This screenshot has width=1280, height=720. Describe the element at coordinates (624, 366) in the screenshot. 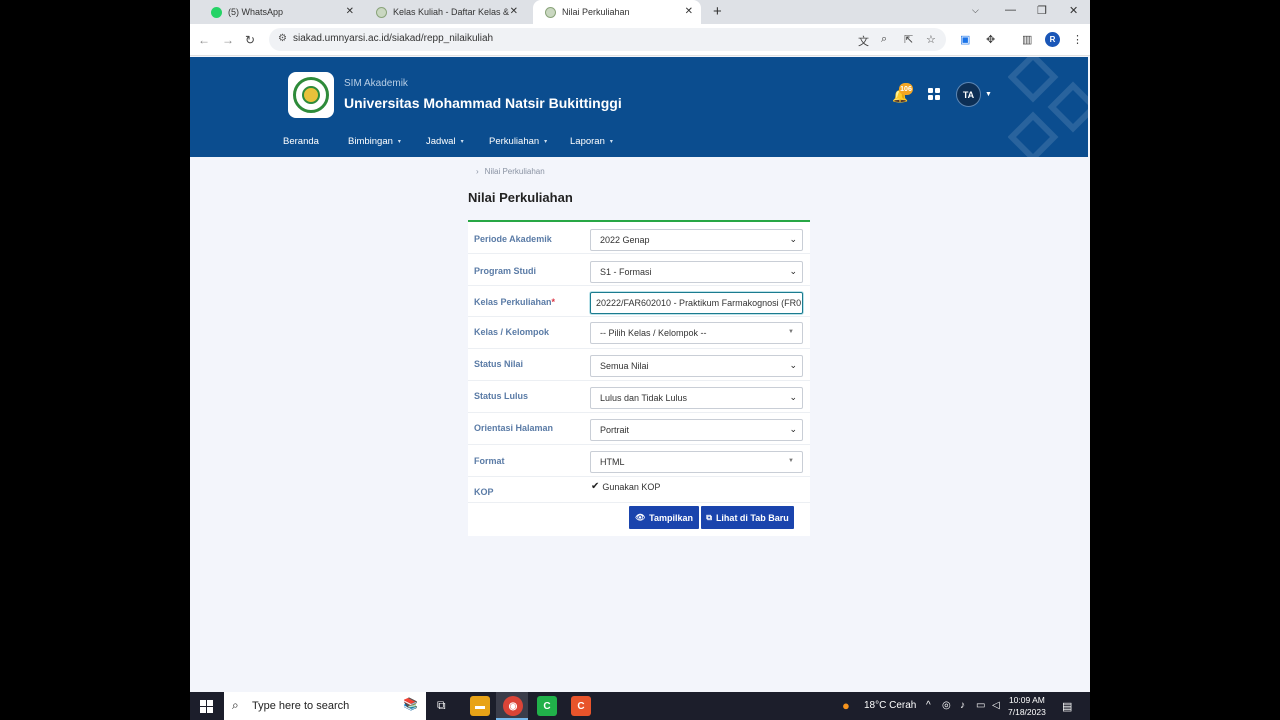

I see `select-value: Semua Nilai` at that location.